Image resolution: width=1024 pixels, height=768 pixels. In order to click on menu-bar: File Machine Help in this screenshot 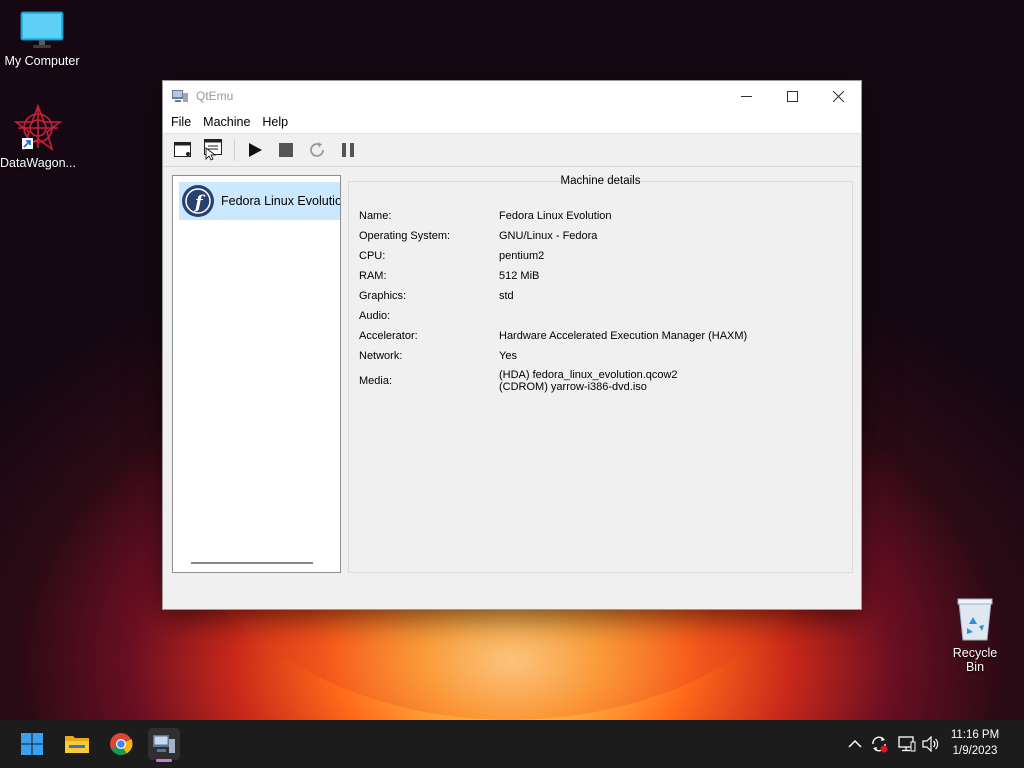, I will do `click(512, 122)`.